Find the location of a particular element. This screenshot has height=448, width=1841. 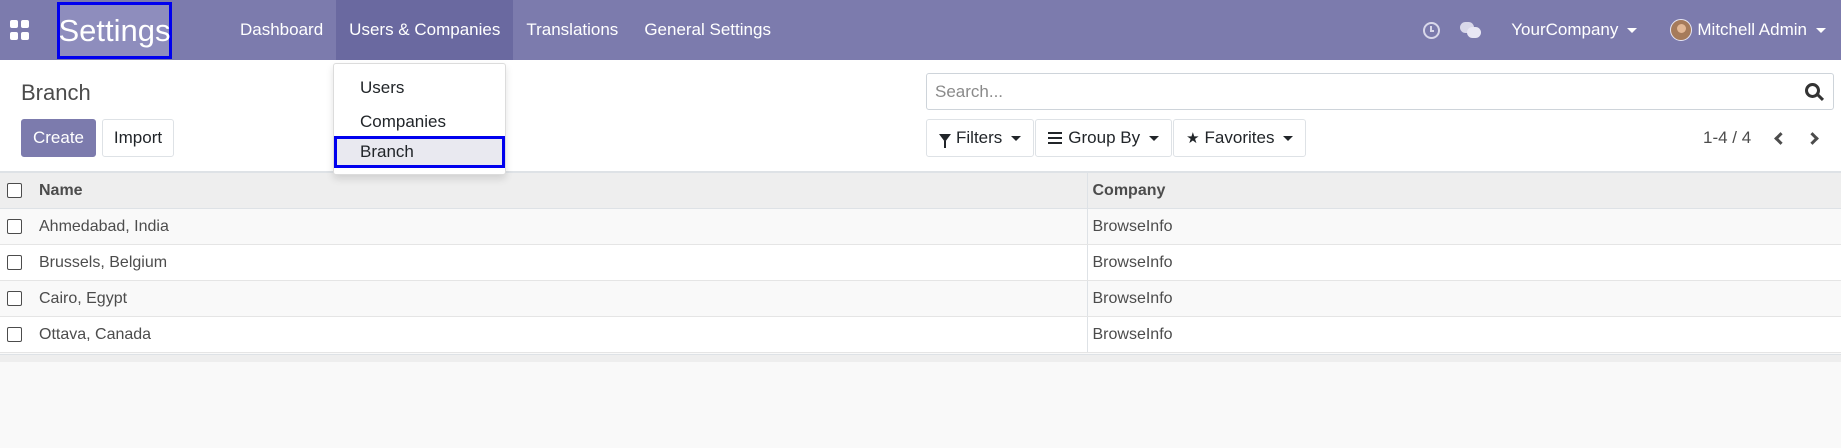

favorites-button: ★ Favorites is located at coordinates (1240, 138).